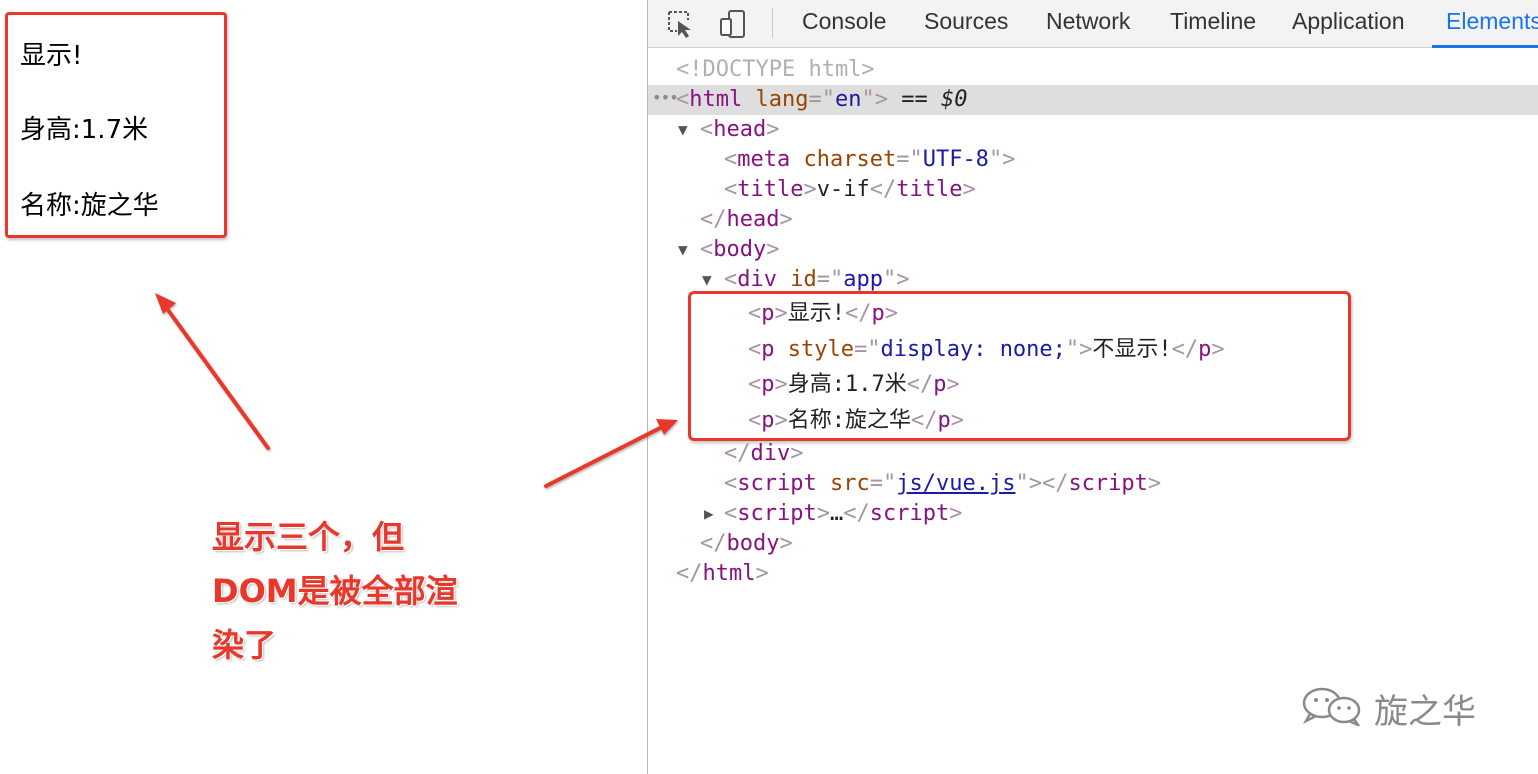 The height and width of the screenshot is (774, 1538). What do you see at coordinates (665, 98) in the screenshot?
I see `more-options-icon: •••` at bounding box center [665, 98].